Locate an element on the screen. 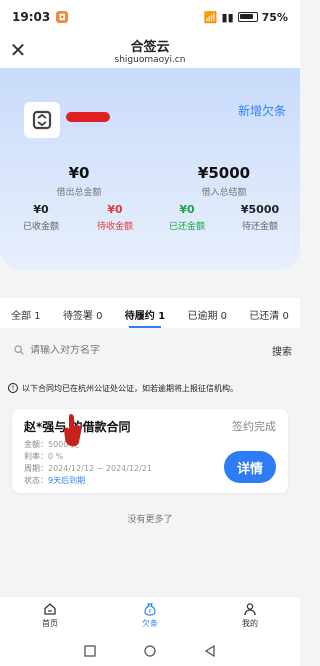 This screenshot has height=666, width=320. back-icon is located at coordinates (210, 651).